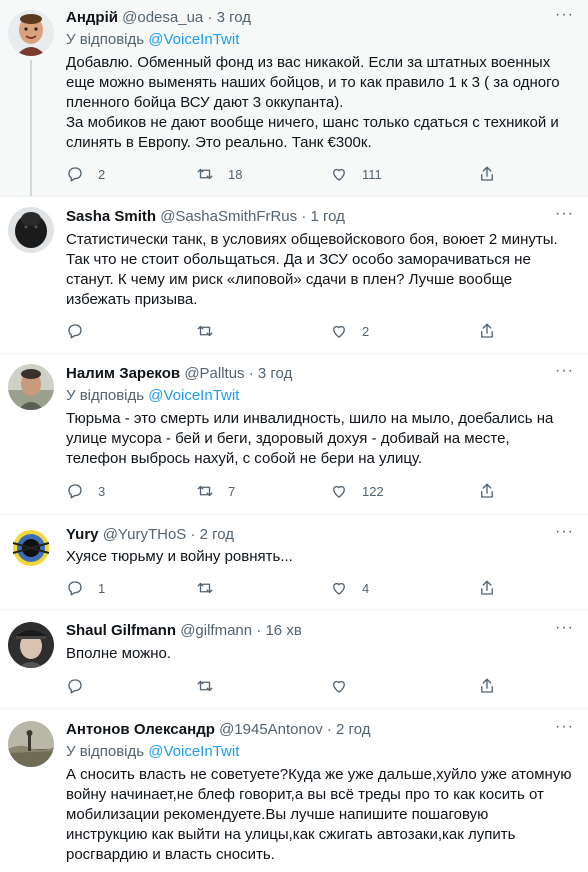 The height and width of the screenshot is (872, 588). I want to click on author-name: Sasha Smith, so click(111, 216).